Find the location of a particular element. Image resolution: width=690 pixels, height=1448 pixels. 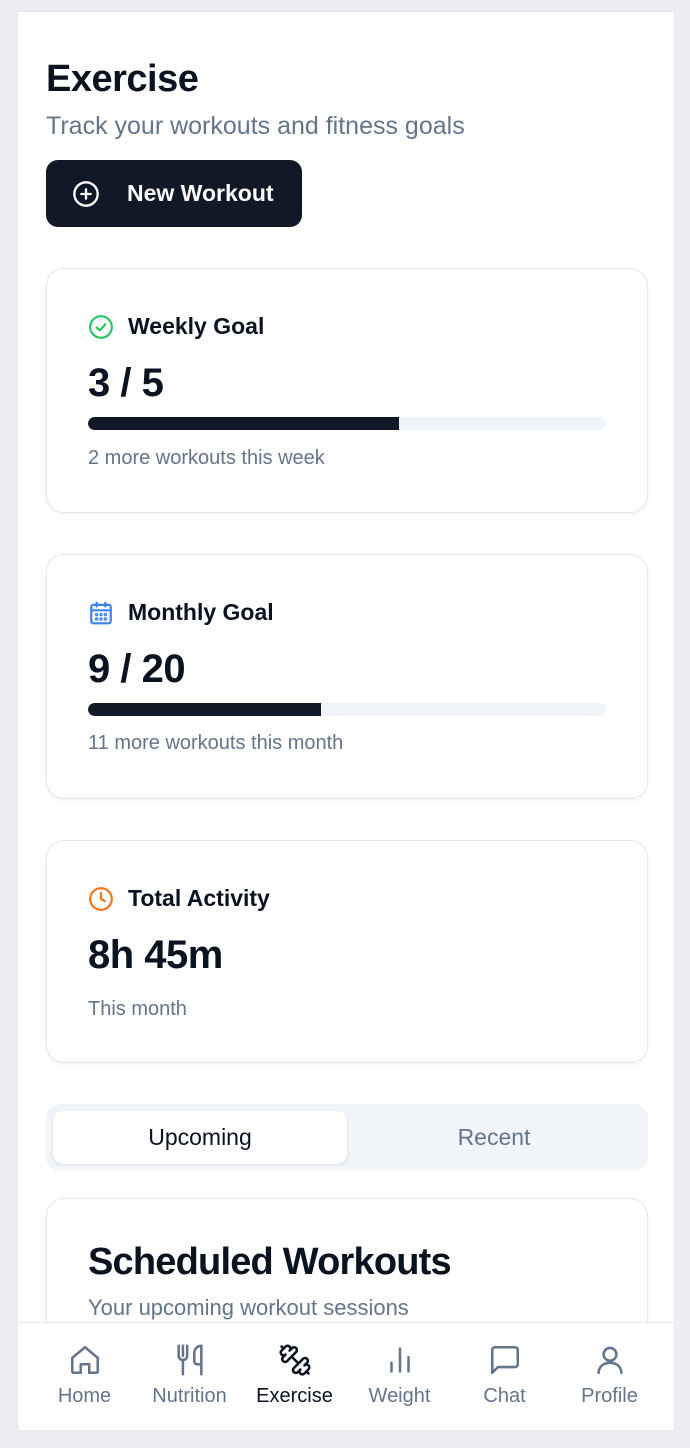

utensils-icon is located at coordinates (189, 1360).